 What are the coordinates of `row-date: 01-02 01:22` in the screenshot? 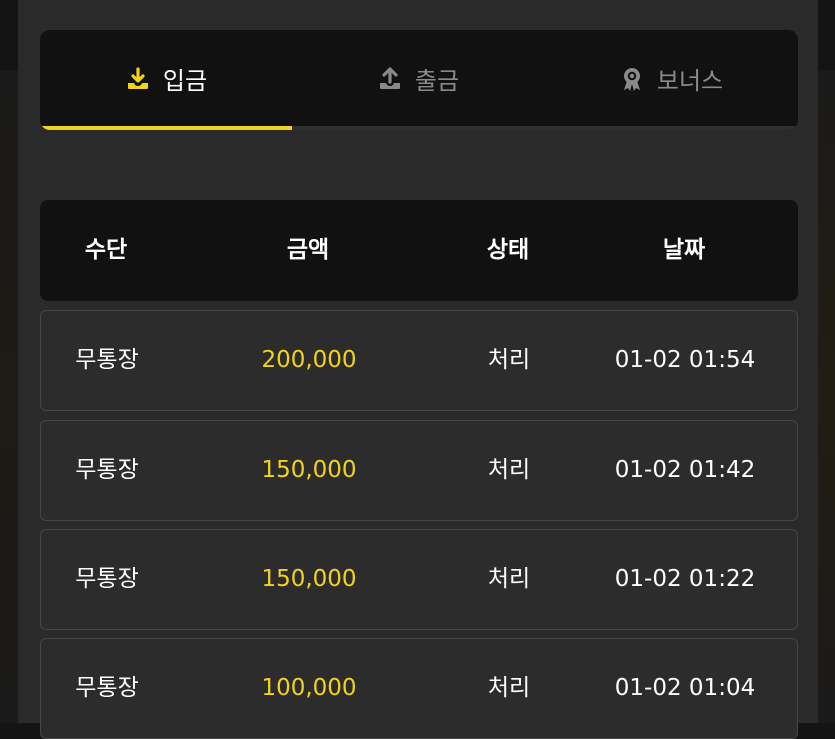 It's located at (685, 579).